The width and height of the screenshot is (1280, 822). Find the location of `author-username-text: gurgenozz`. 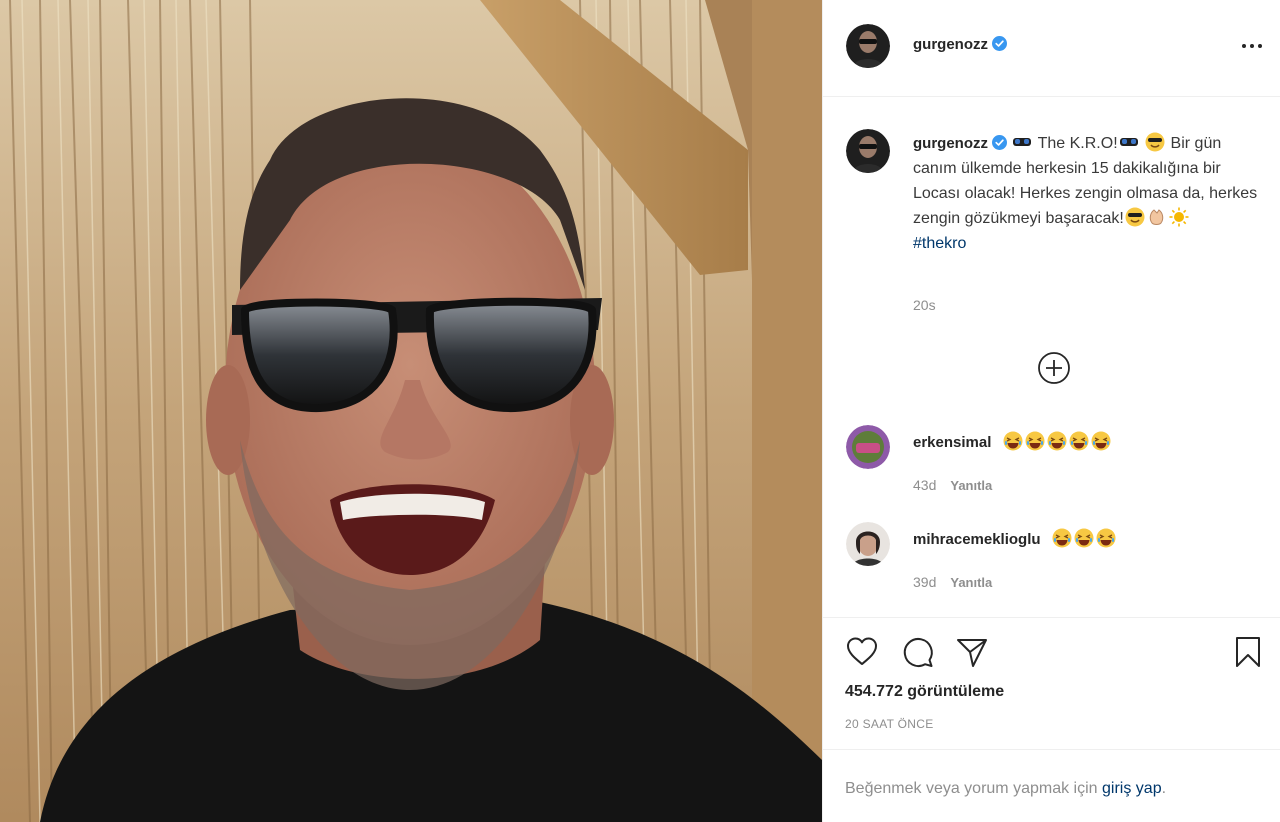

author-username-text: gurgenozz is located at coordinates (950, 44).